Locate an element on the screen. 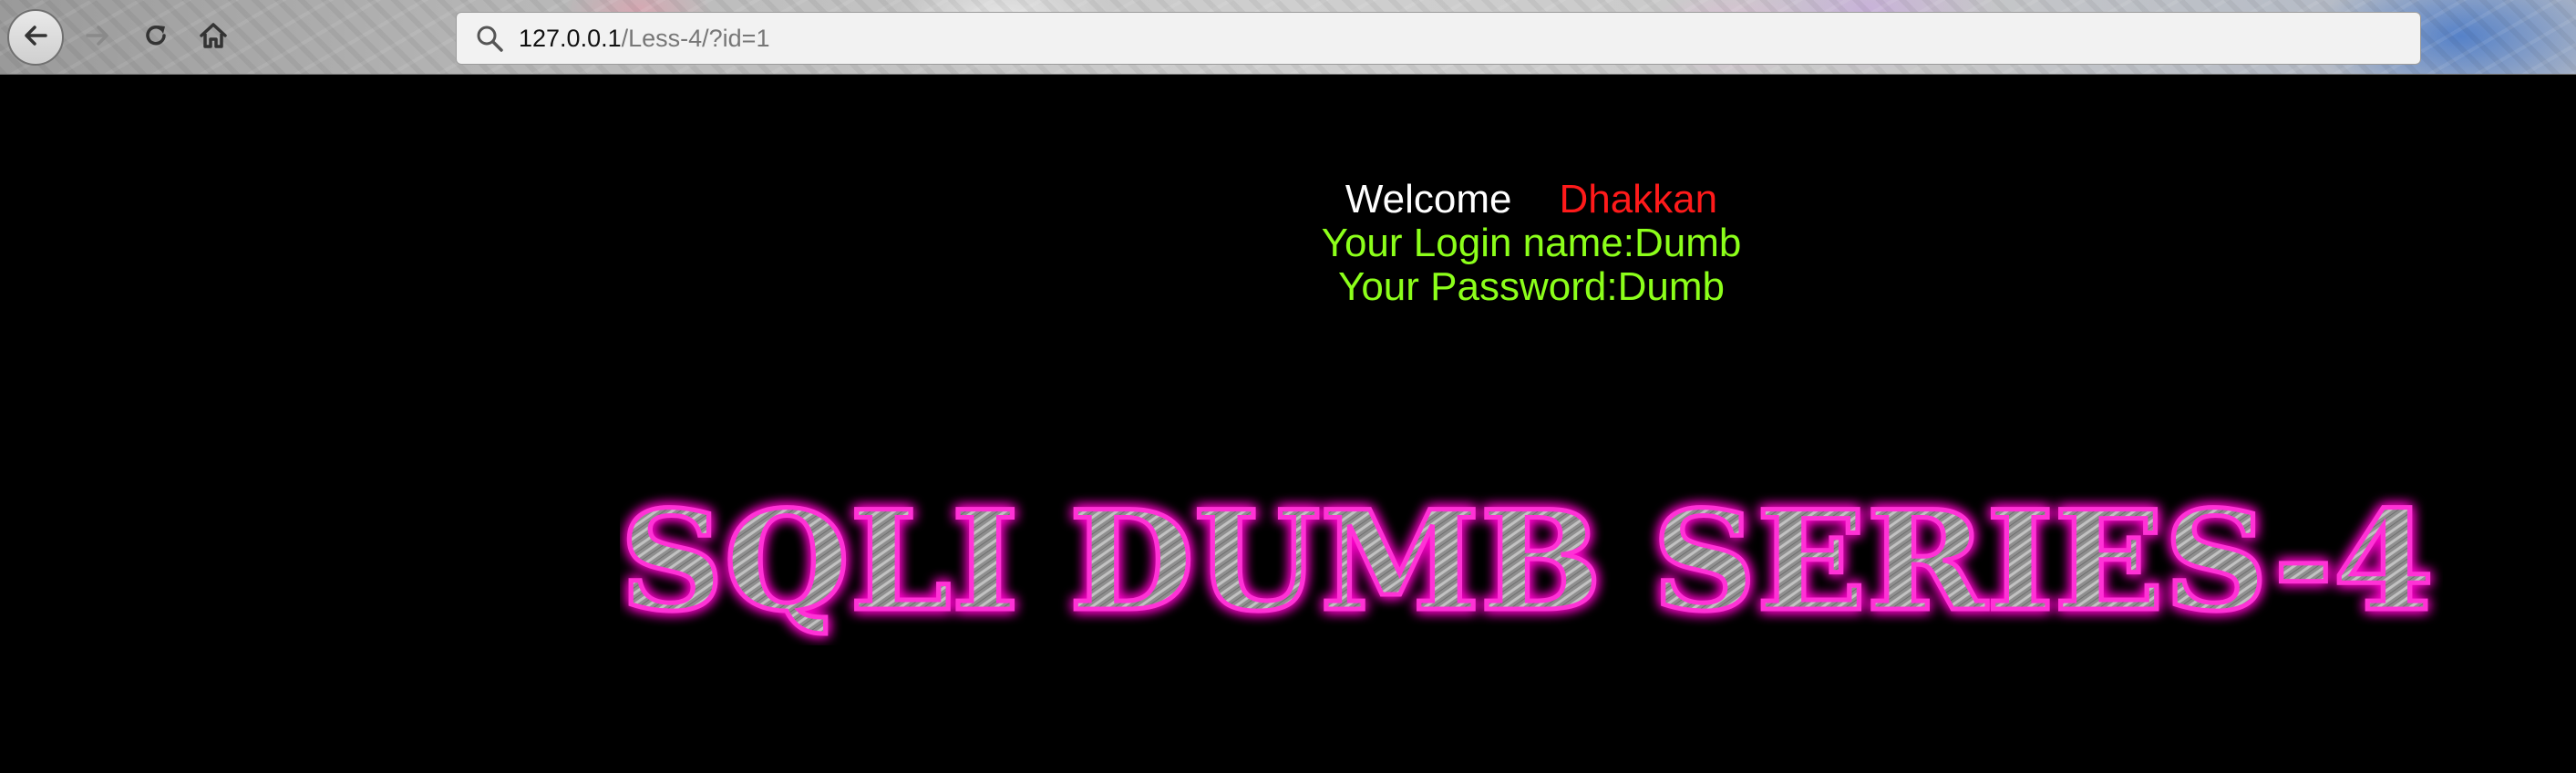  forward-button is located at coordinates (97, 37).